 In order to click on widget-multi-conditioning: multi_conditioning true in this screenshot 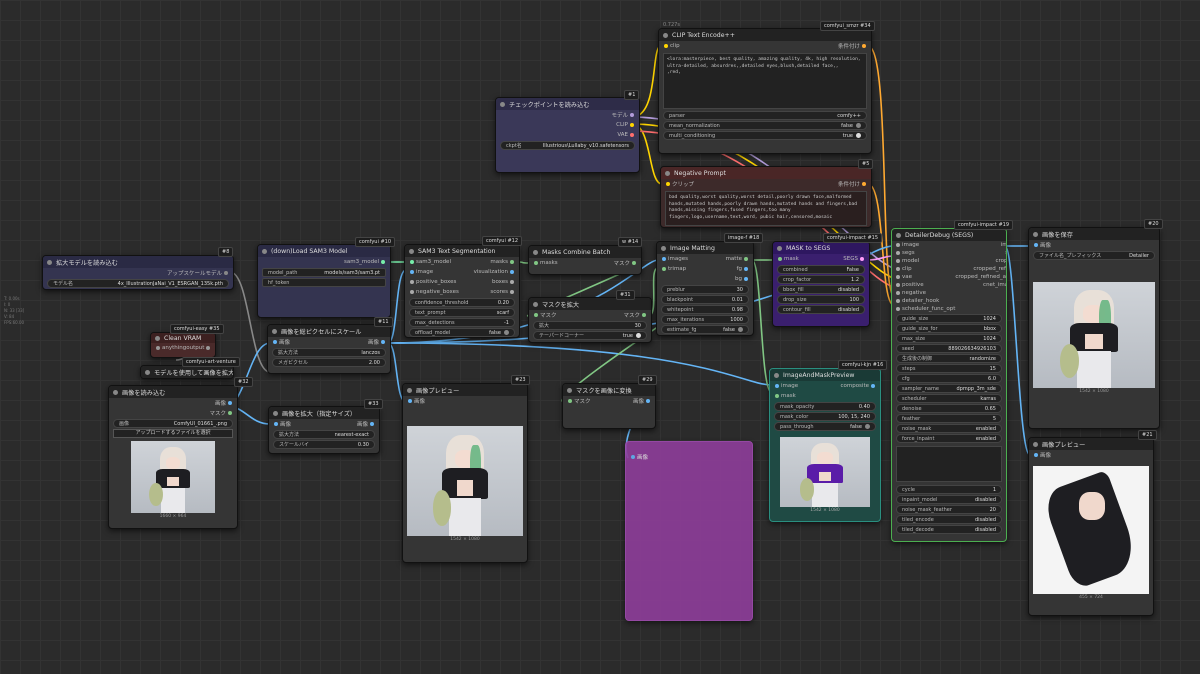, I will do `click(765, 135)`.